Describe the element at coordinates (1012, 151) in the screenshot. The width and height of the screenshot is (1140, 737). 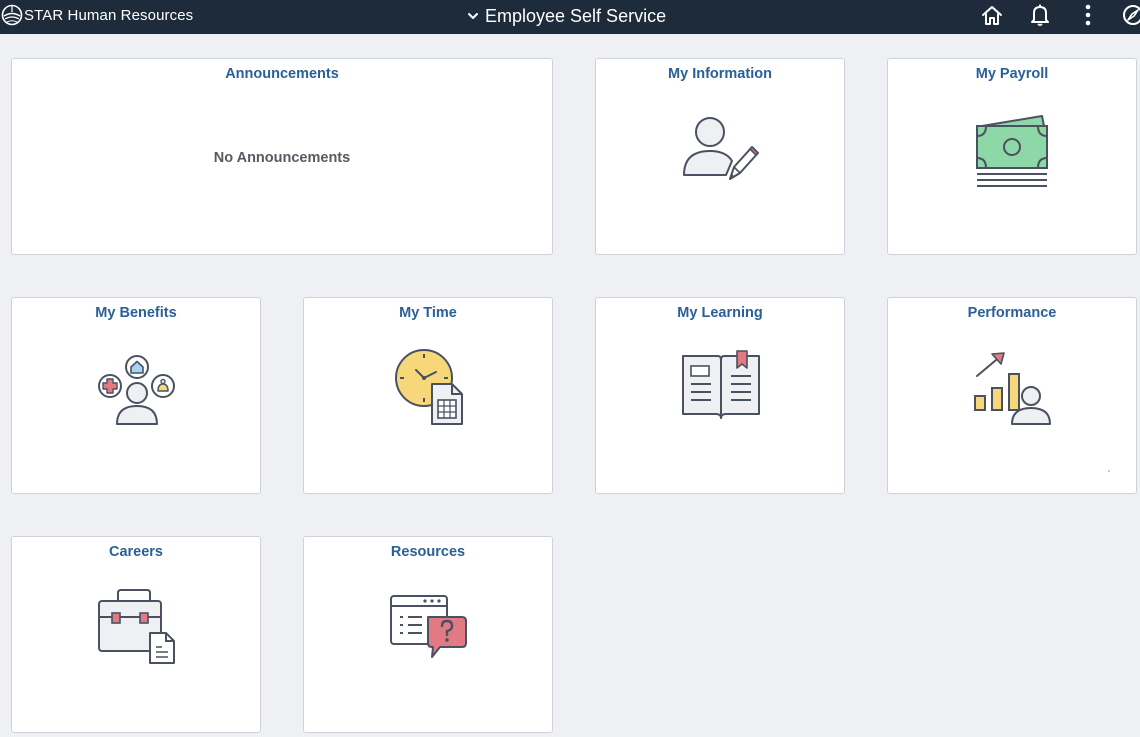
I see `money-icon` at that location.